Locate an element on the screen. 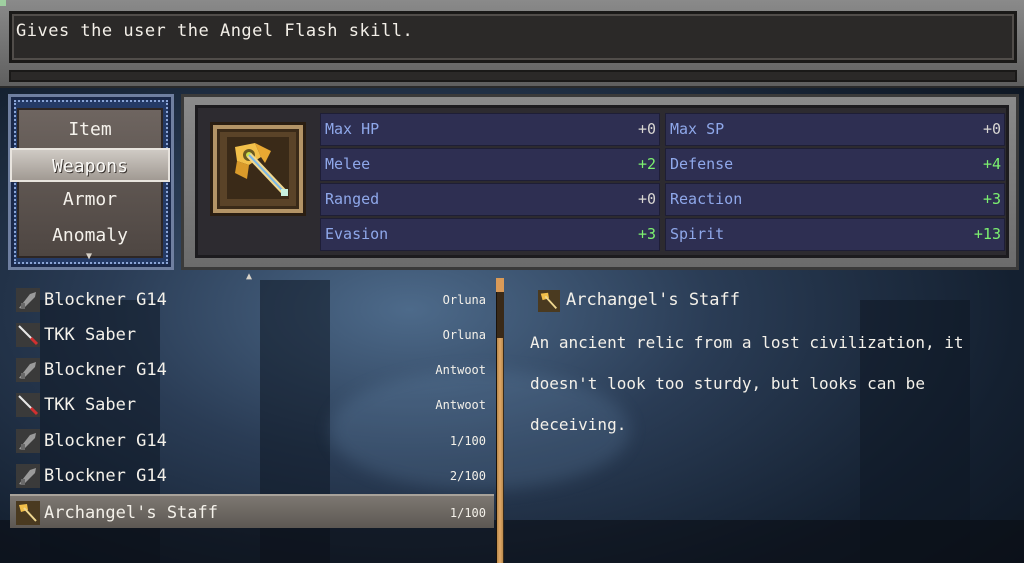 The image size is (1024, 563). category-anomaly: Anomaly is located at coordinates (90, 236).